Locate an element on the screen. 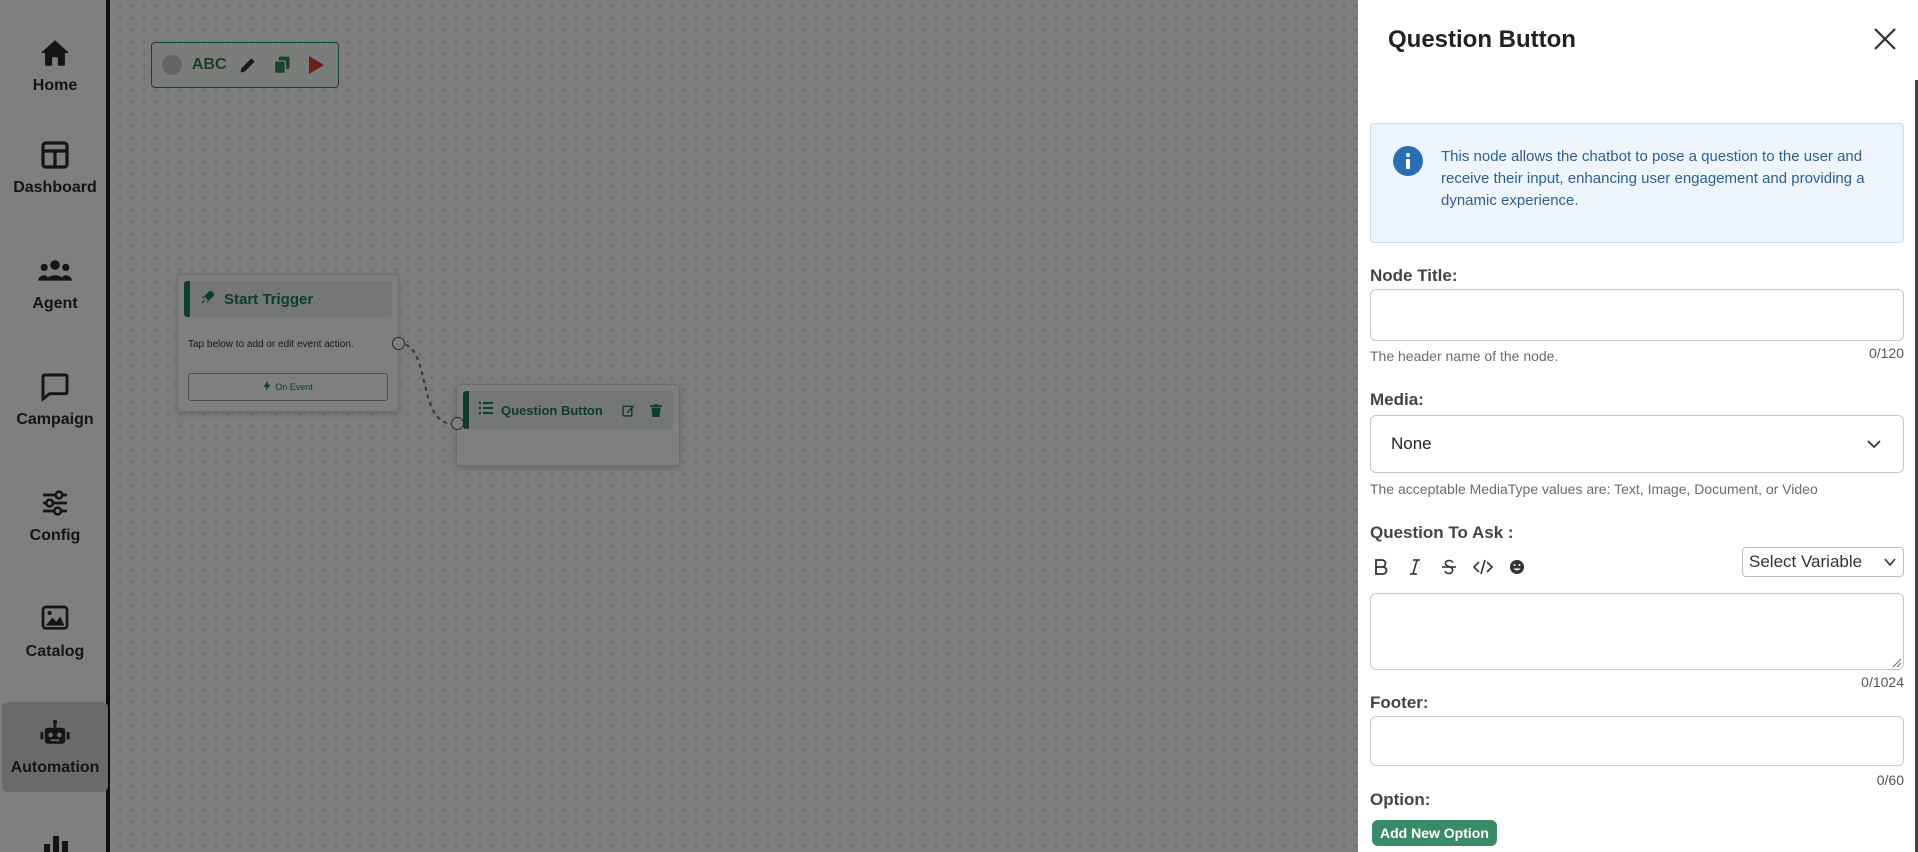 This screenshot has height=852, width=1918. option-label: Option: is located at coordinates (1400, 799).